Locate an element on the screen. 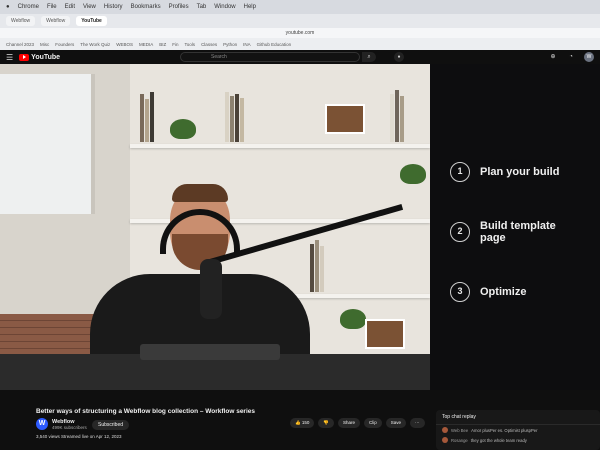 Image resolution: width=600 pixels, height=450 pixels. video-scene-window is located at coordinates (47, 144).